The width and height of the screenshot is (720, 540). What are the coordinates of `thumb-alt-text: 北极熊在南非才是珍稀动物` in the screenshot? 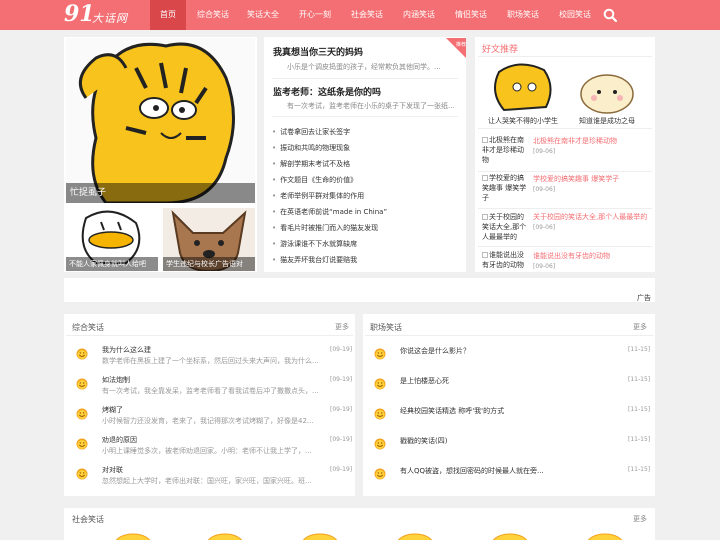 It's located at (503, 150).